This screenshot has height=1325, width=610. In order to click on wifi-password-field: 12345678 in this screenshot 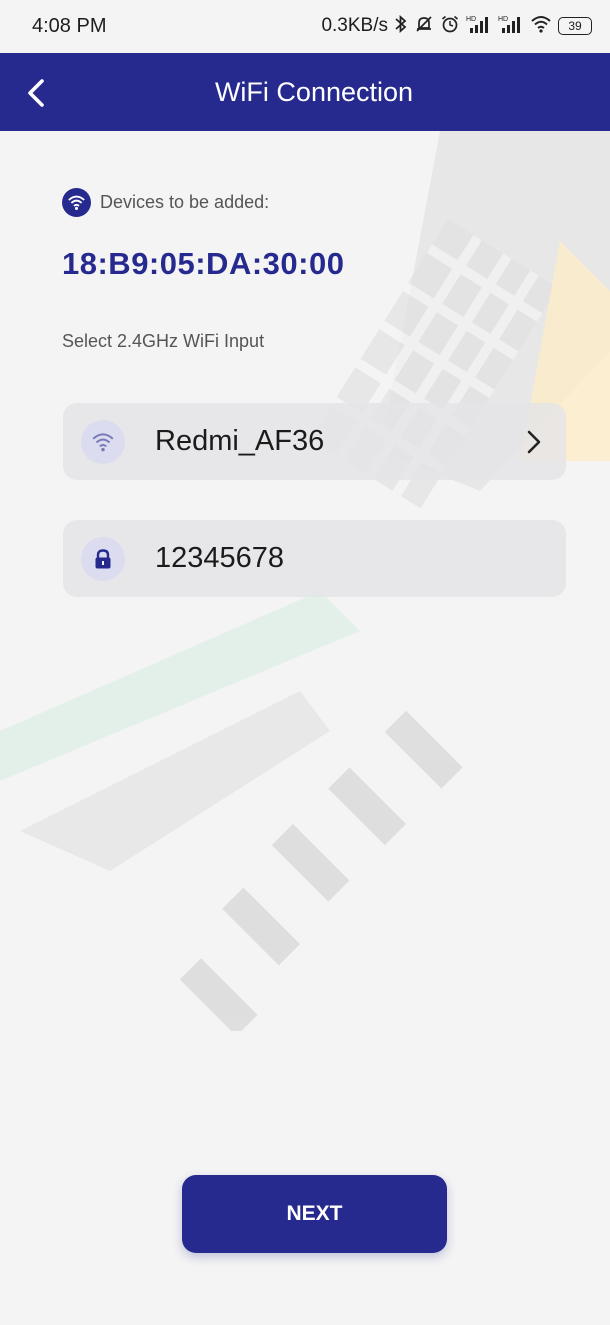, I will do `click(314, 558)`.